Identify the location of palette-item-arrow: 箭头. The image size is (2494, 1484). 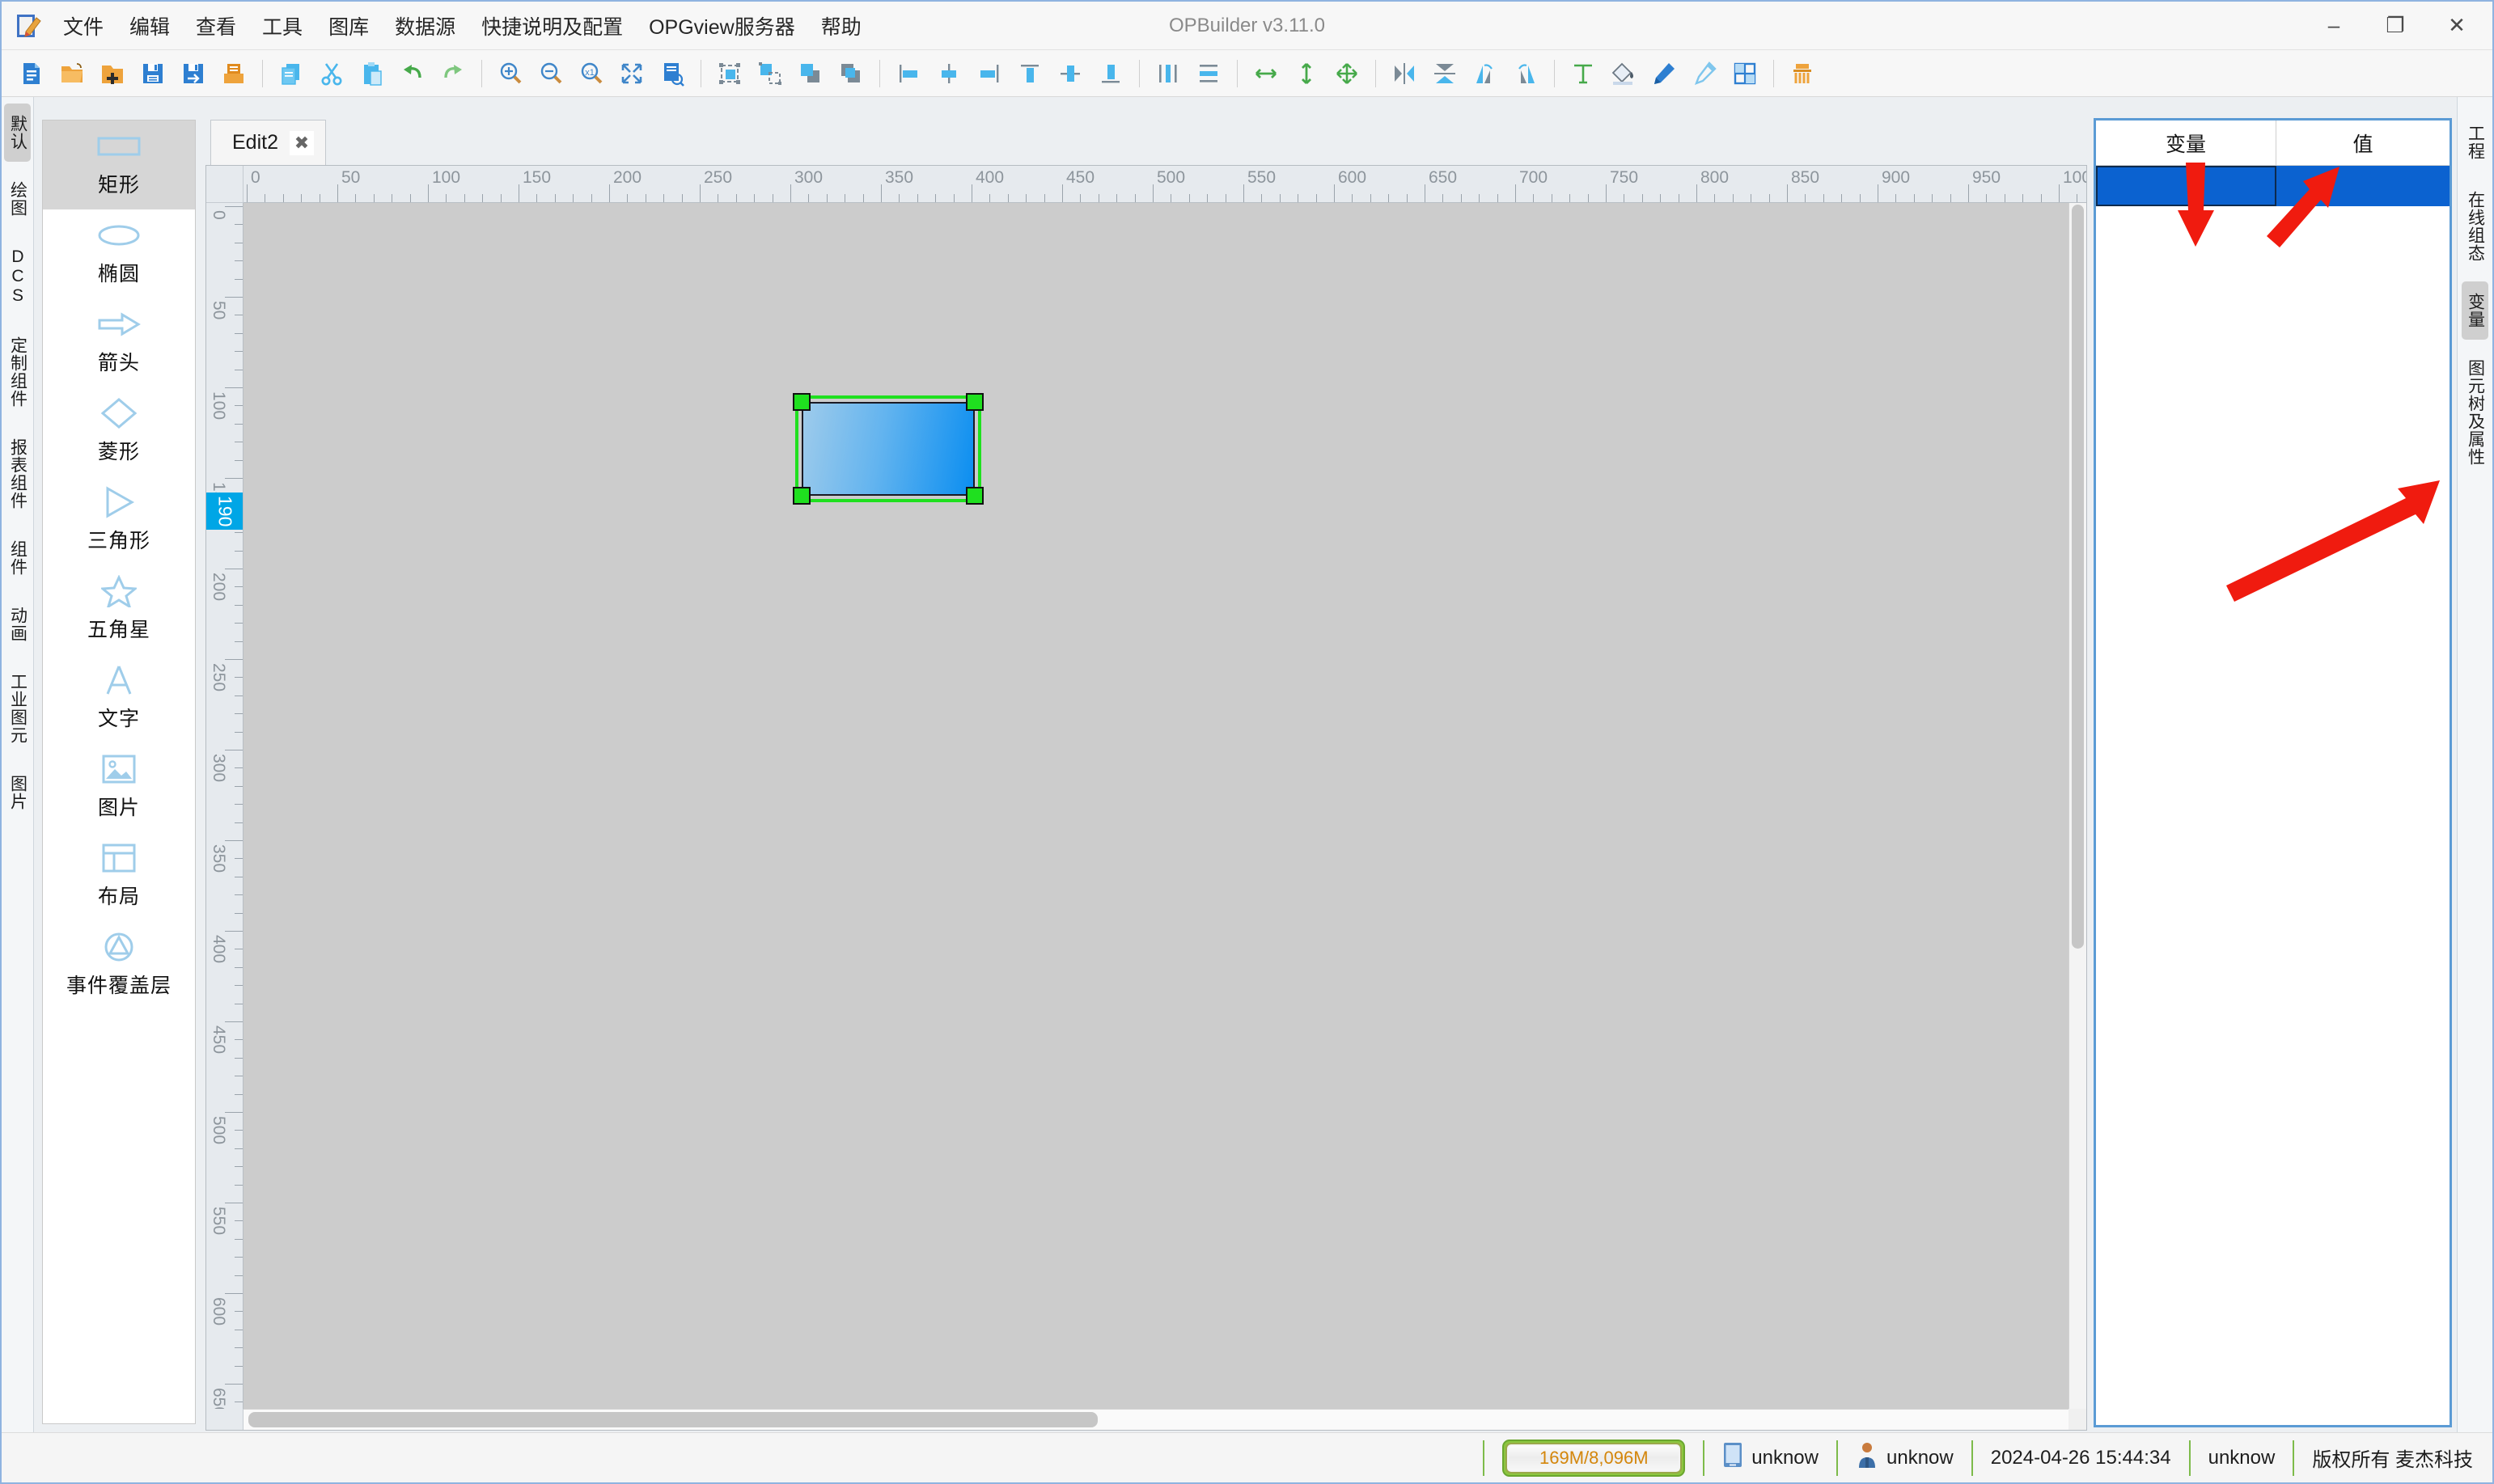
(119, 342).